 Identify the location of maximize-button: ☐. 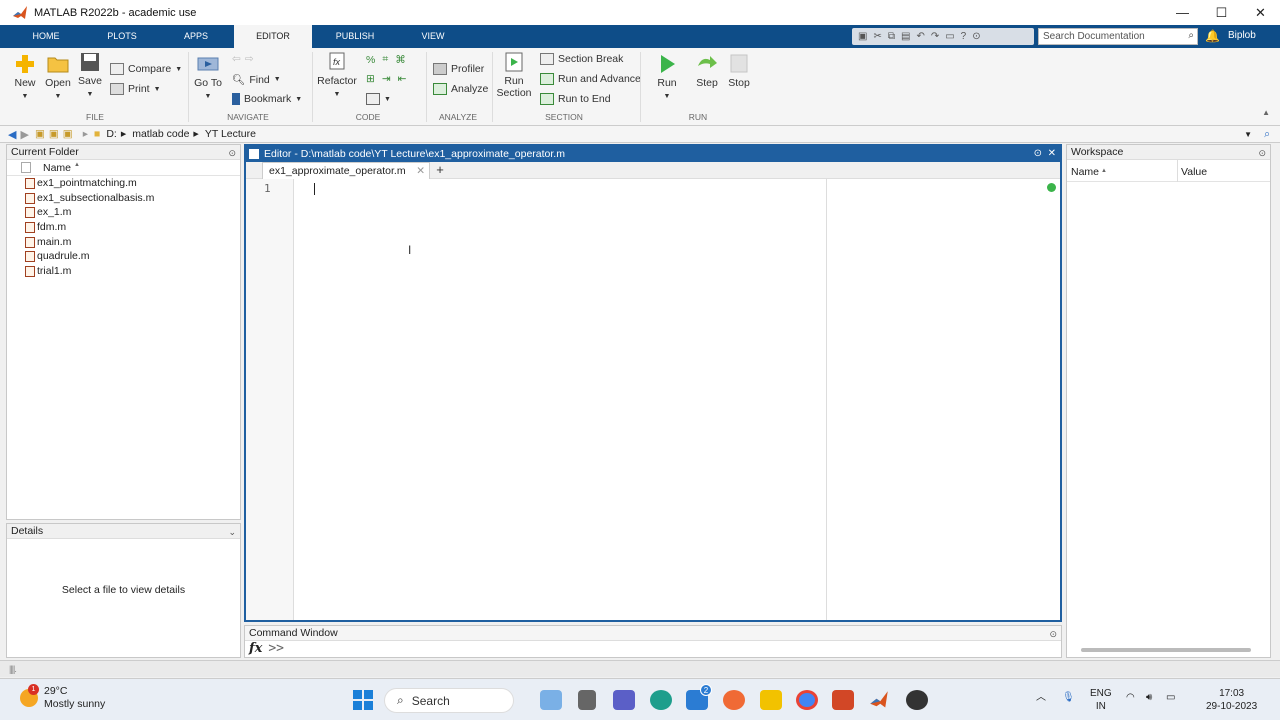
(1221, 12).